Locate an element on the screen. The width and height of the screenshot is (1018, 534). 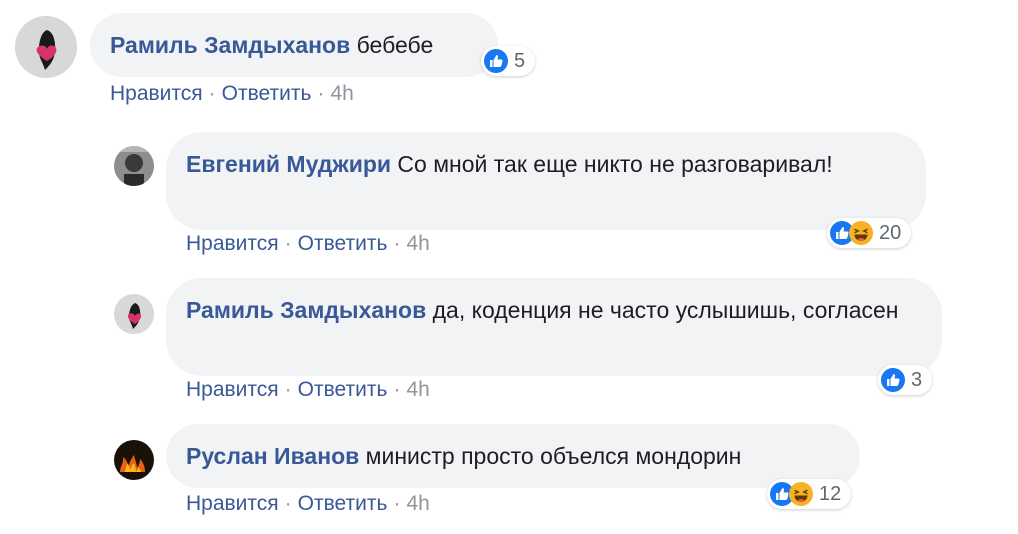
comment-text: да, коденция не часто услышишь, согласен is located at coordinates (665, 310).